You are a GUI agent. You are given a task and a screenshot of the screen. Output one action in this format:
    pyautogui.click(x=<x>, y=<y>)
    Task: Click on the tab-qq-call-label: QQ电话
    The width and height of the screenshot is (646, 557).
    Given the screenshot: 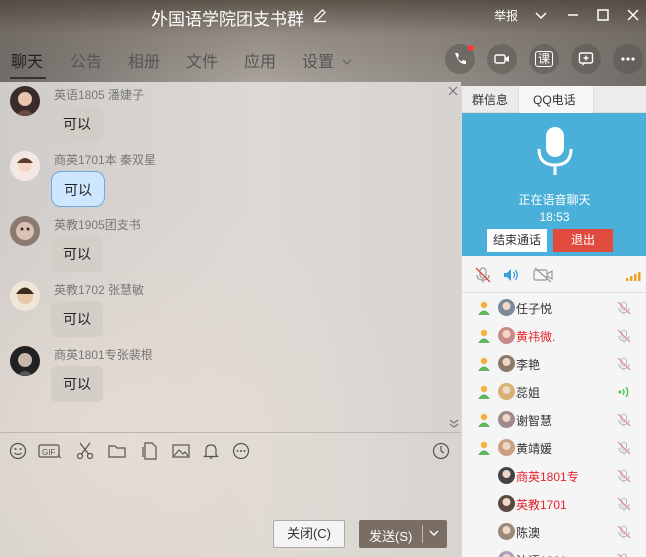 What is the action you would take?
    pyautogui.click(x=554, y=100)
    